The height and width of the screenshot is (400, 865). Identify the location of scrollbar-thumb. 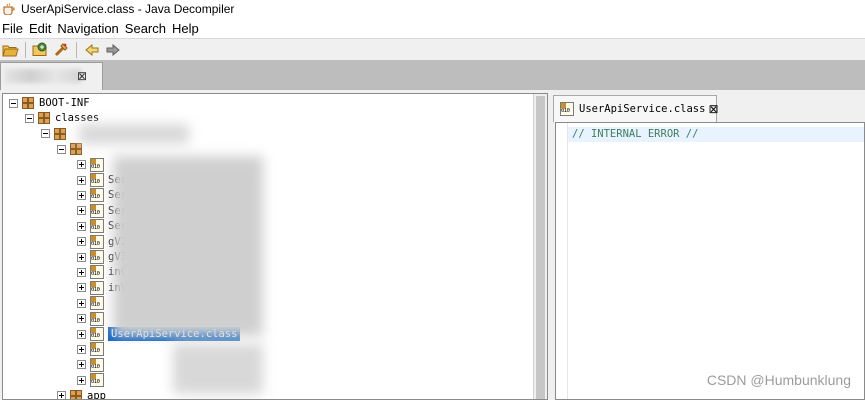
(540, 247).